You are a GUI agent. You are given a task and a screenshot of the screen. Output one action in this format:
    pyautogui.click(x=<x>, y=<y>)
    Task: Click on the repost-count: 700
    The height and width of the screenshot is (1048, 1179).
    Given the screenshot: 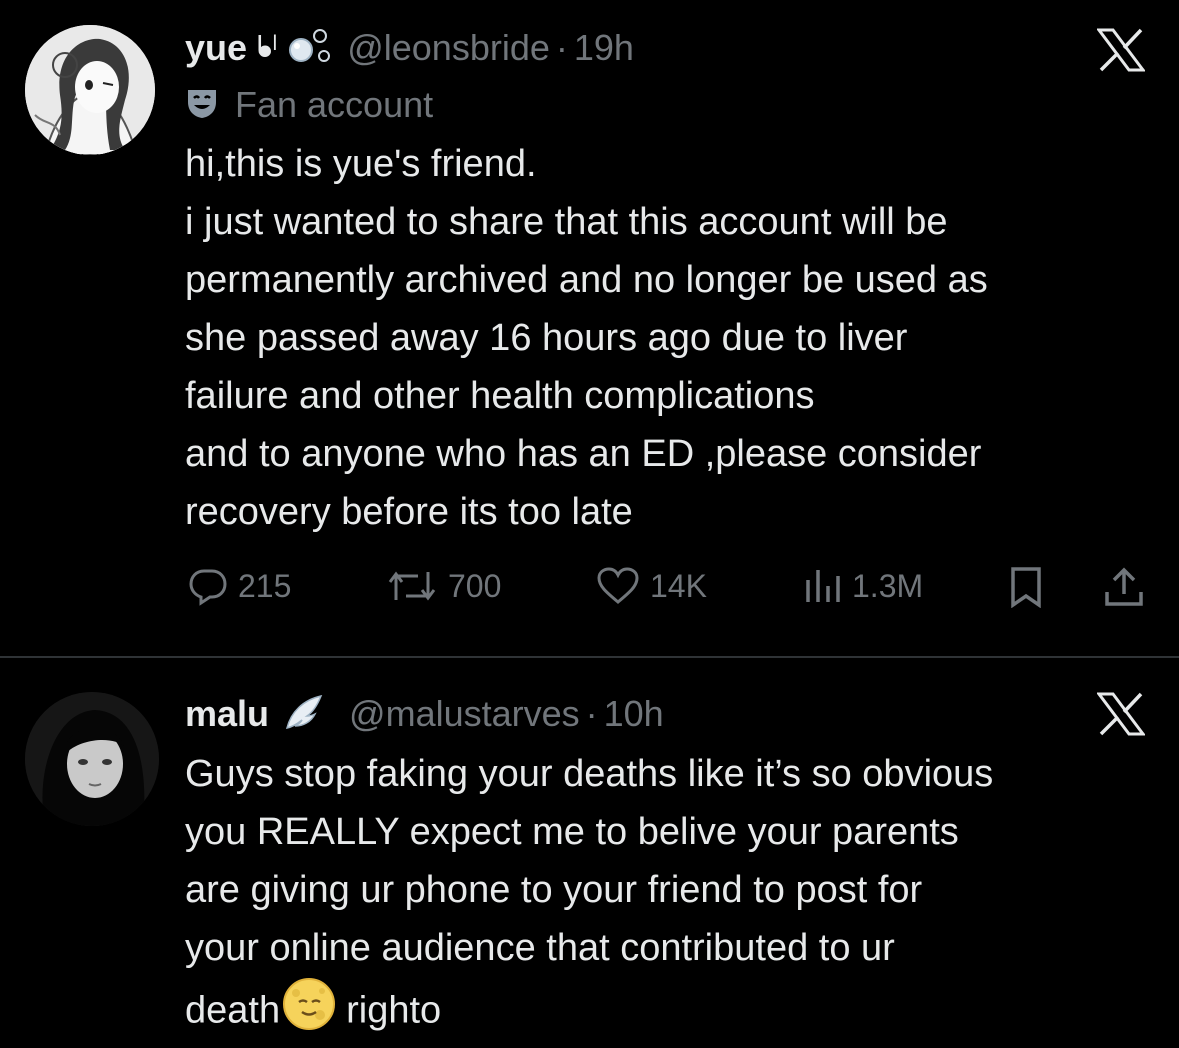 What is the action you would take?
    pyautogui.click(x=475, y=585)
    